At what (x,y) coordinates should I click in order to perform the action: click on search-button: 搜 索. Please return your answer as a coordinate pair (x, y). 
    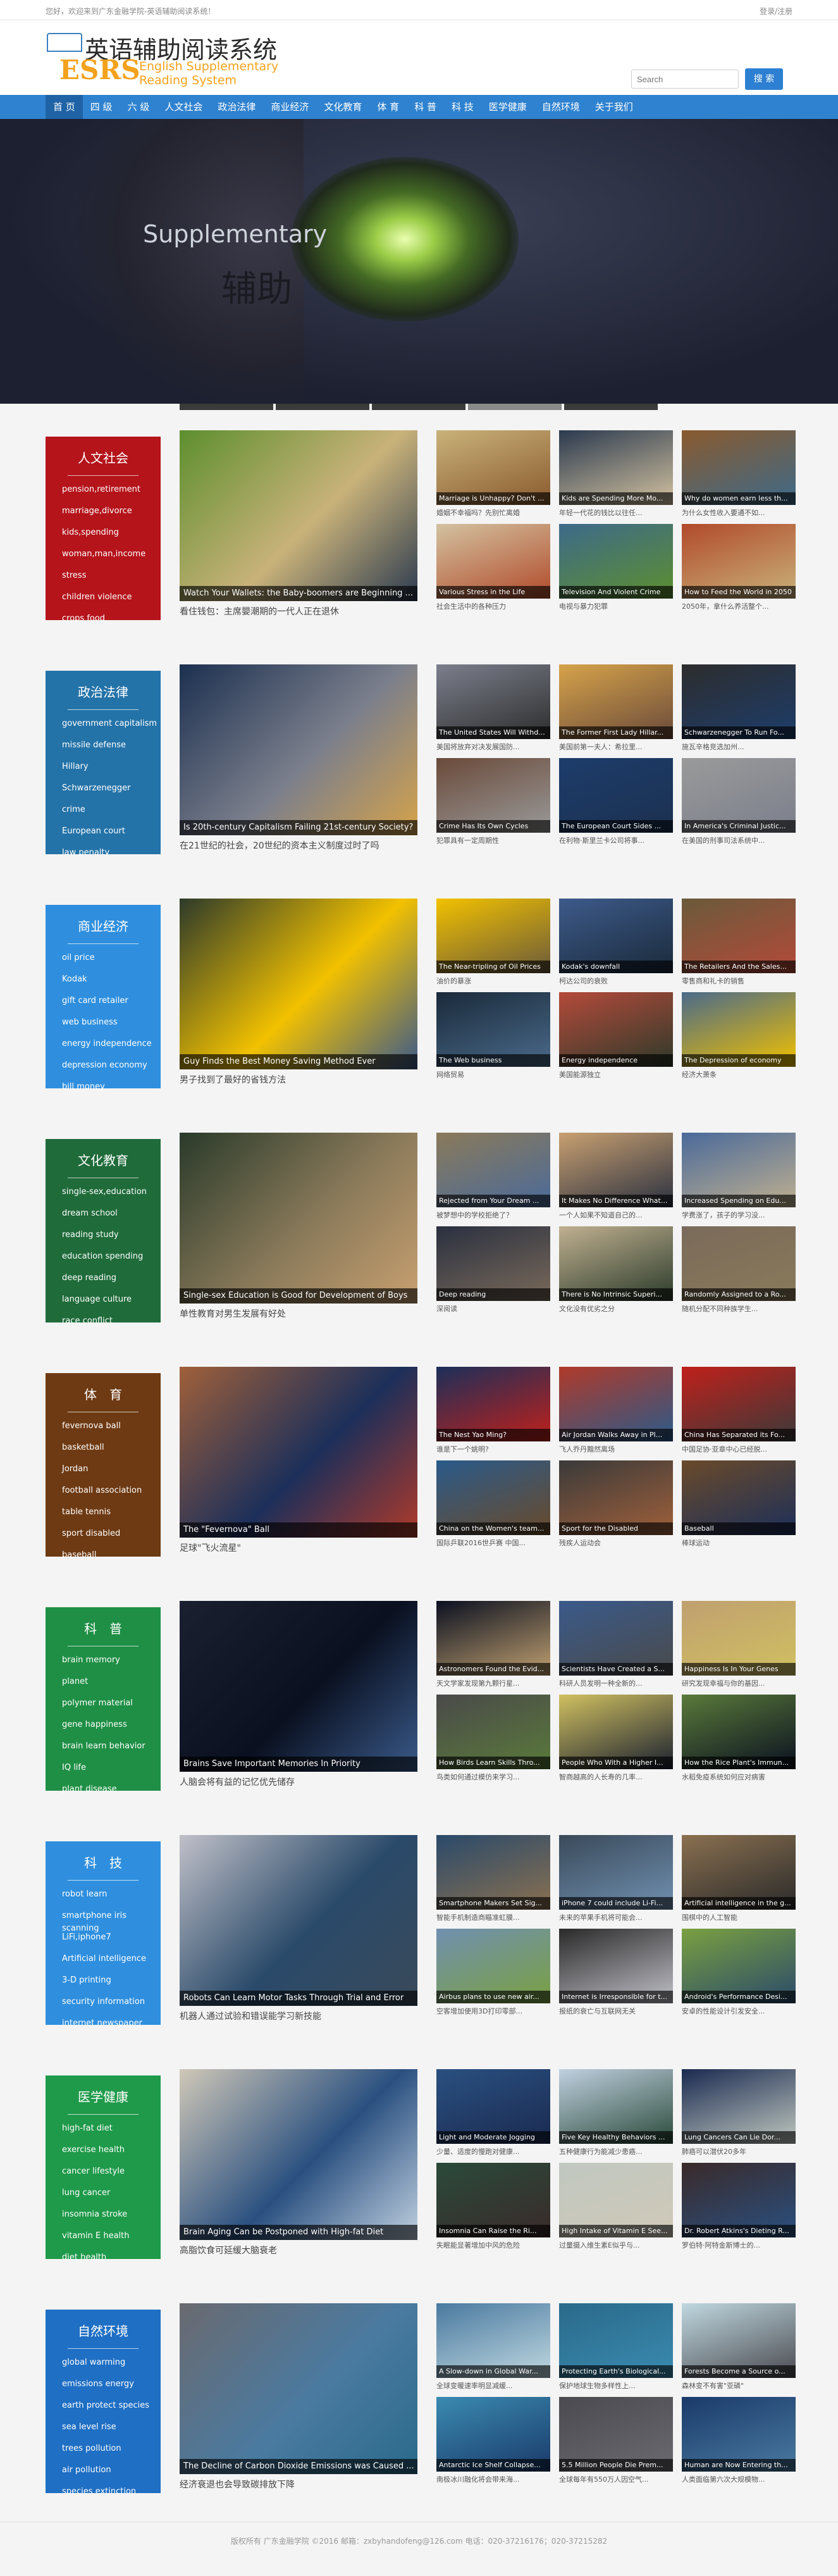
    Looking at the image, I should click on (764, 79).